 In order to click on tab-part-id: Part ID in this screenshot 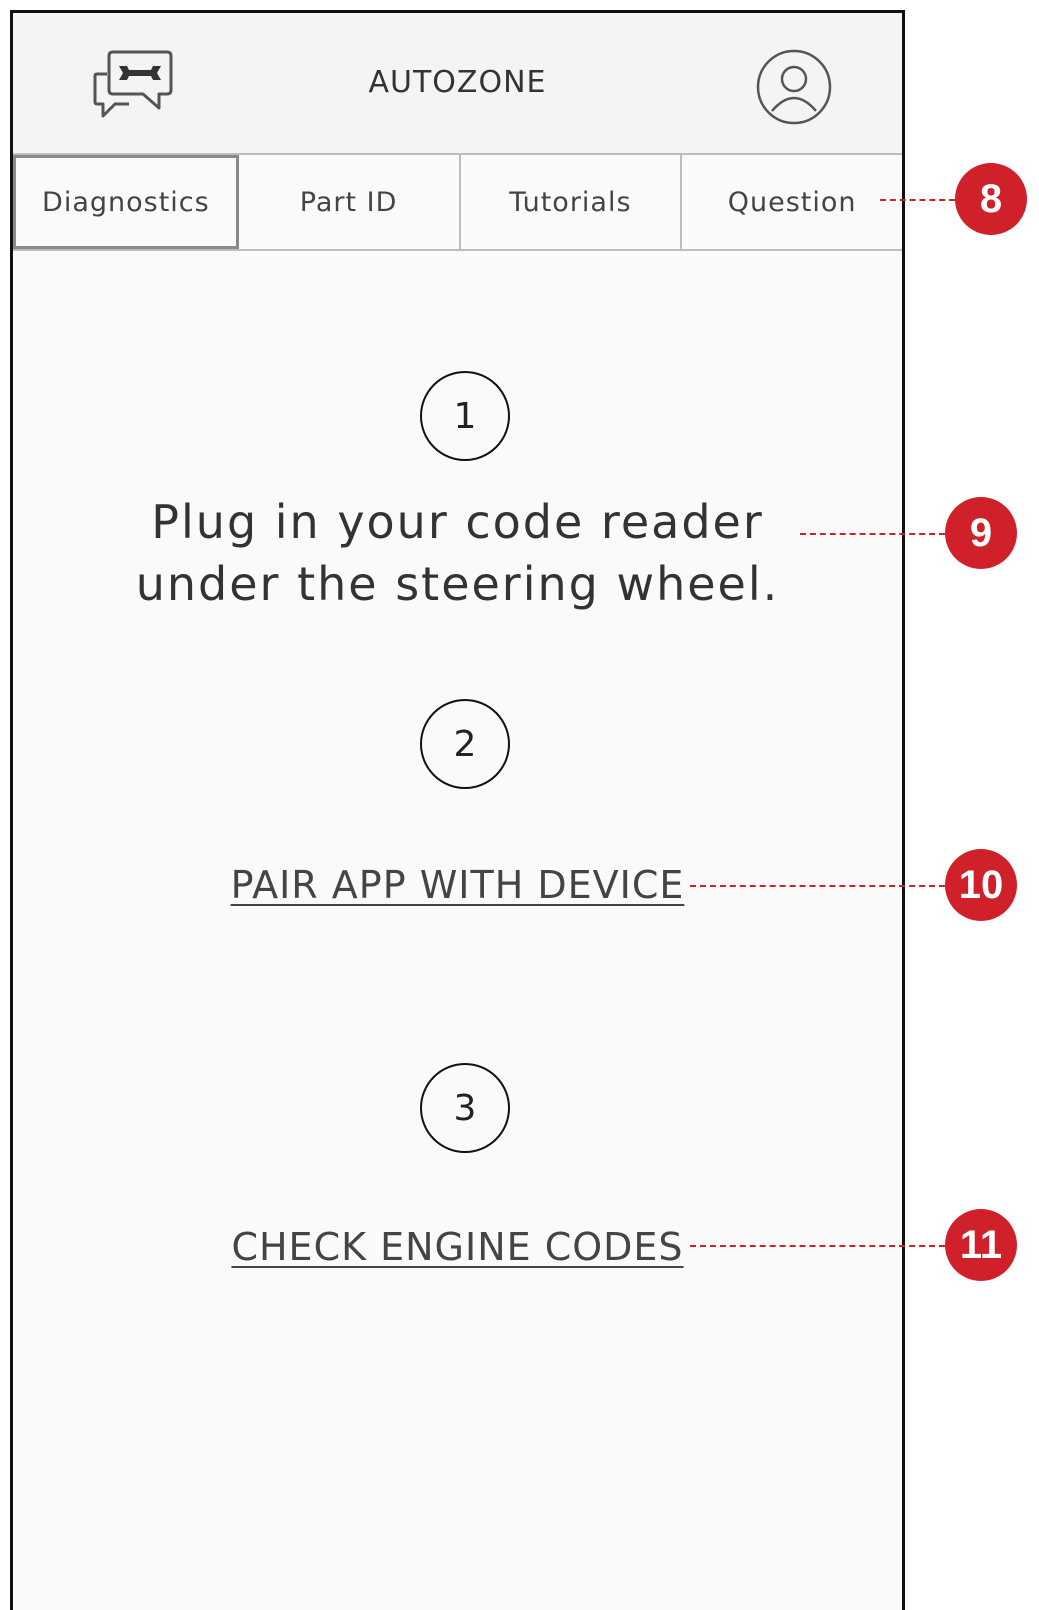, I will do `click(350, 202)`.